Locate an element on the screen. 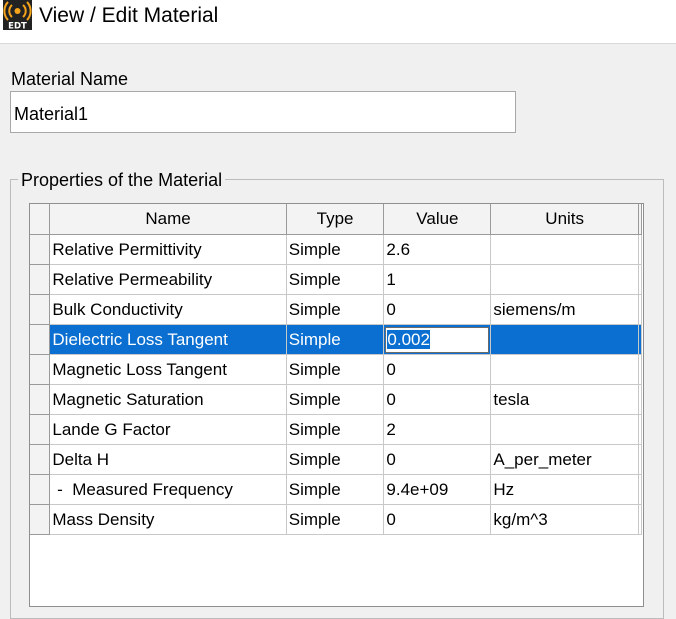  cell-units: tesla is located at coordinates (564, 399).